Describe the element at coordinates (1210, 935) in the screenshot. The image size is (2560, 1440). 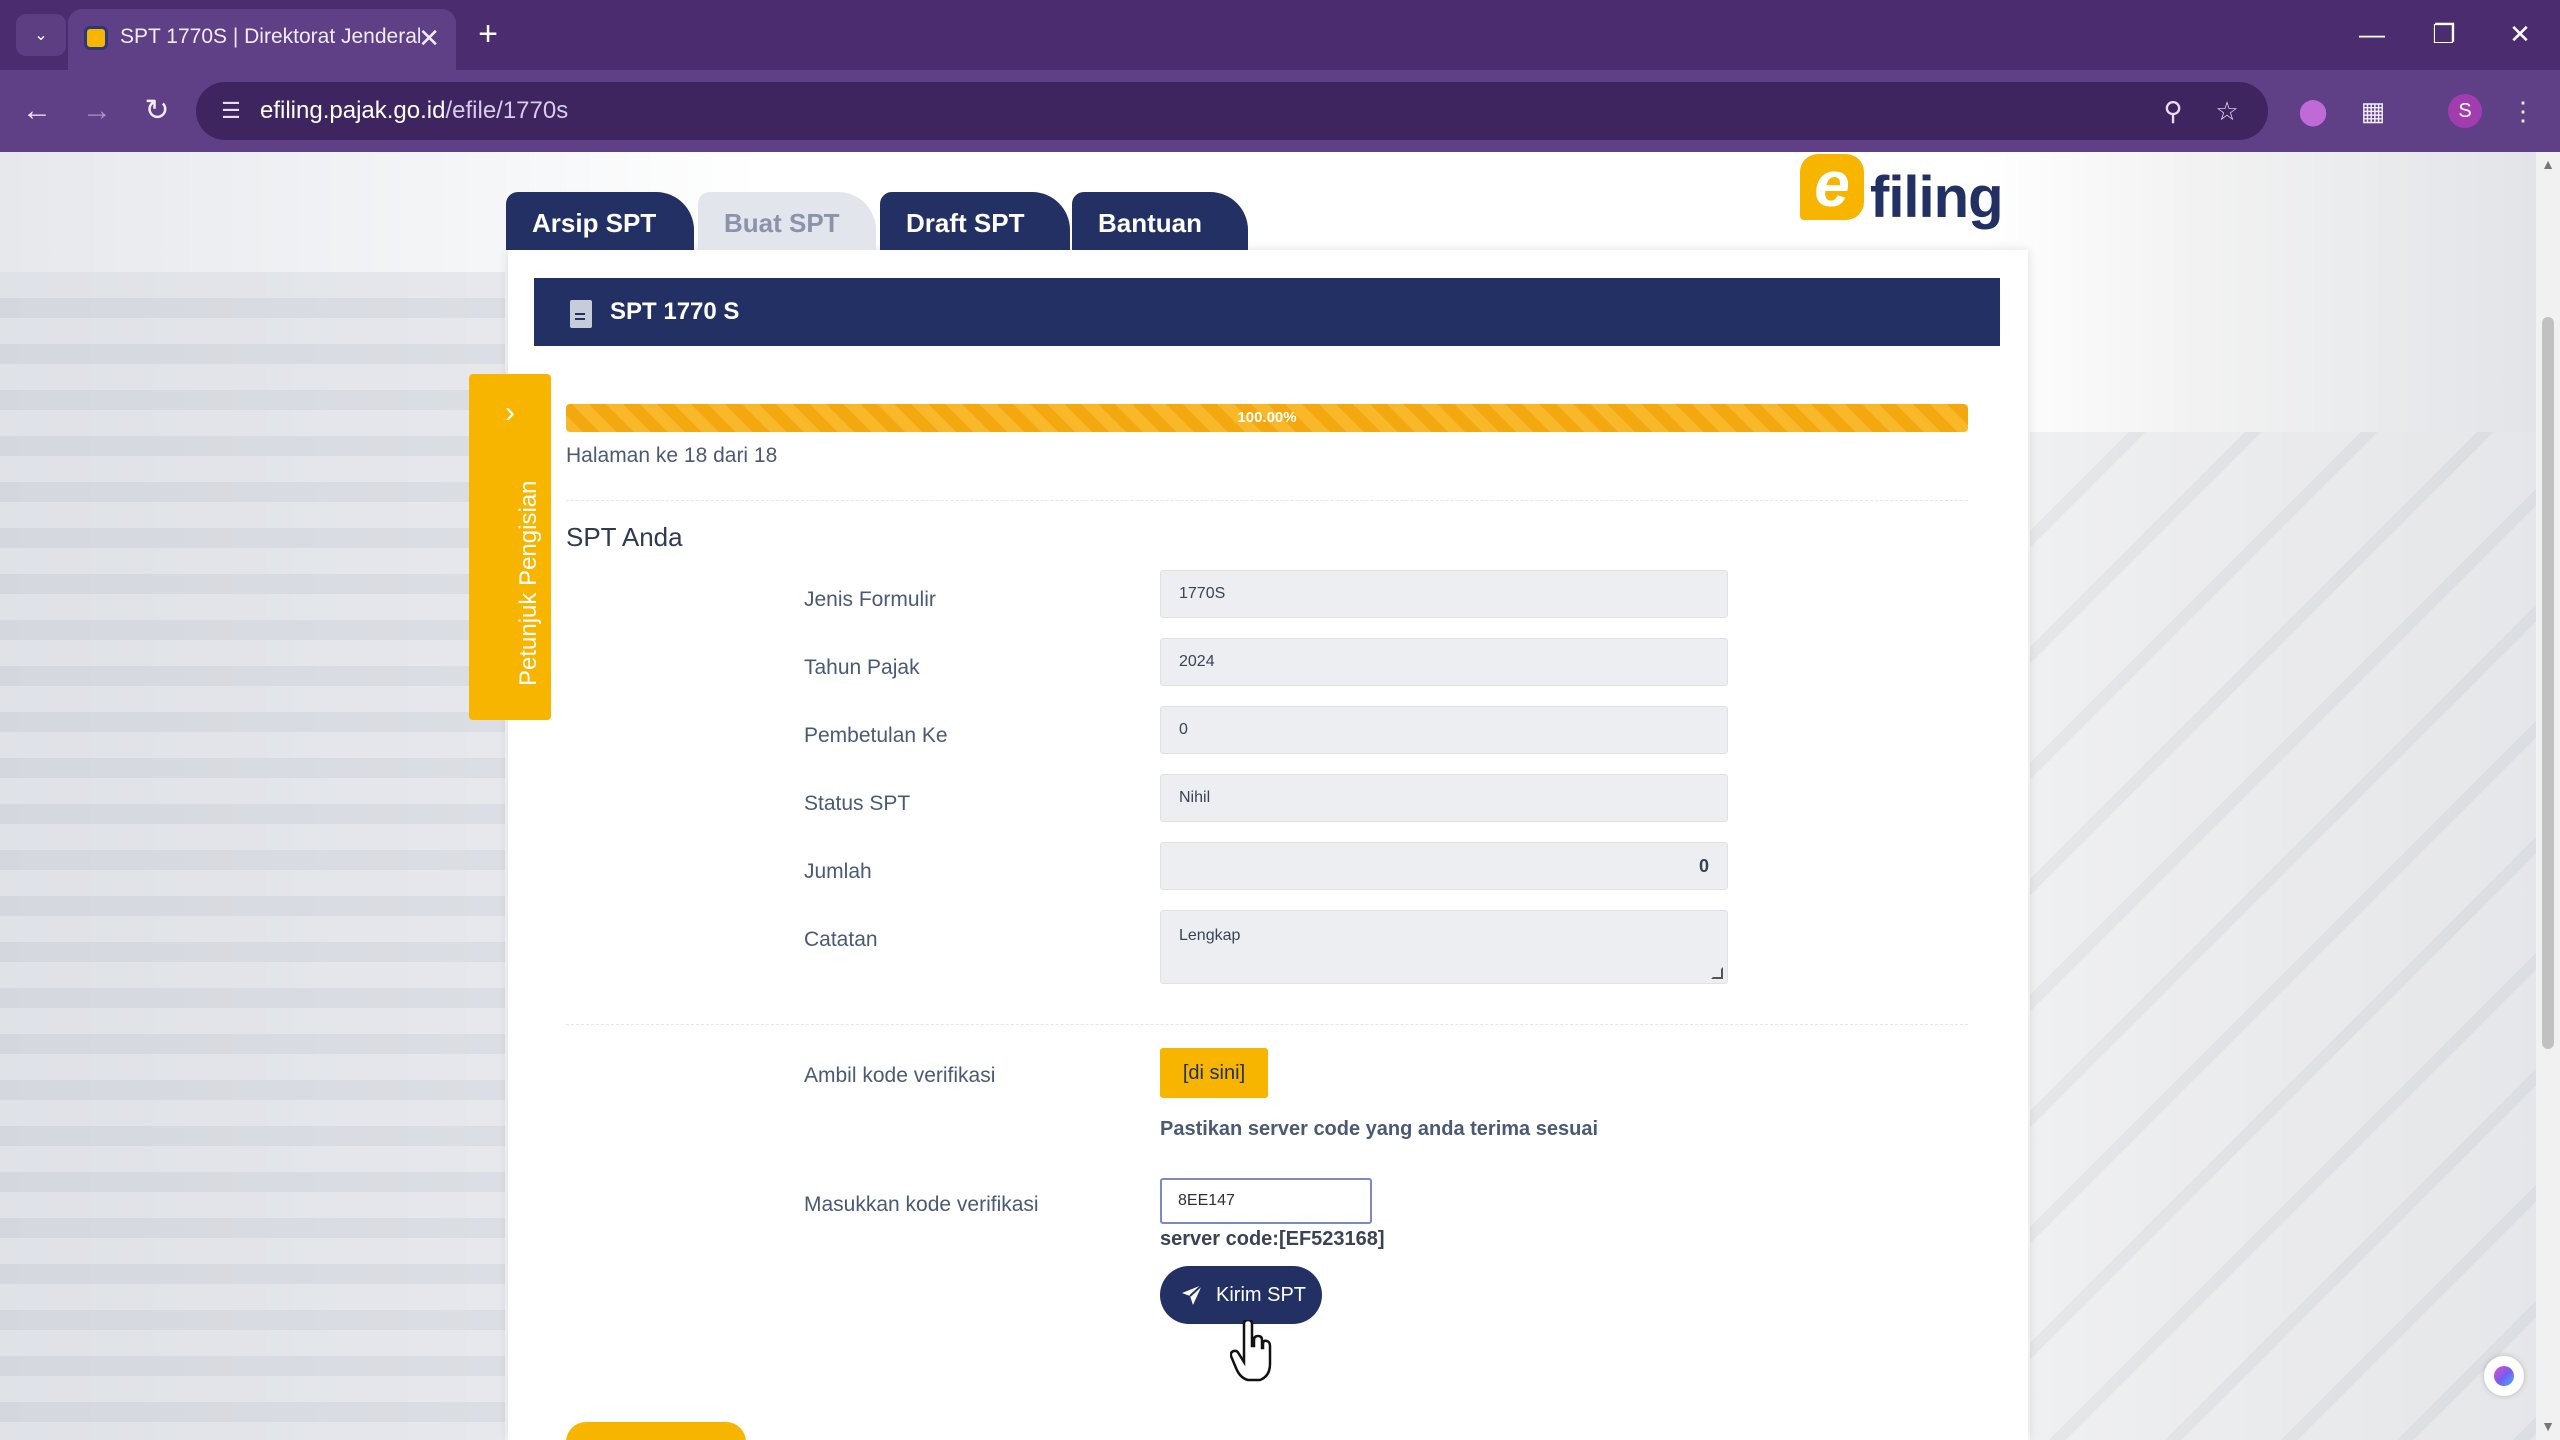
I see `catatan-value: Lengkap` at that location.